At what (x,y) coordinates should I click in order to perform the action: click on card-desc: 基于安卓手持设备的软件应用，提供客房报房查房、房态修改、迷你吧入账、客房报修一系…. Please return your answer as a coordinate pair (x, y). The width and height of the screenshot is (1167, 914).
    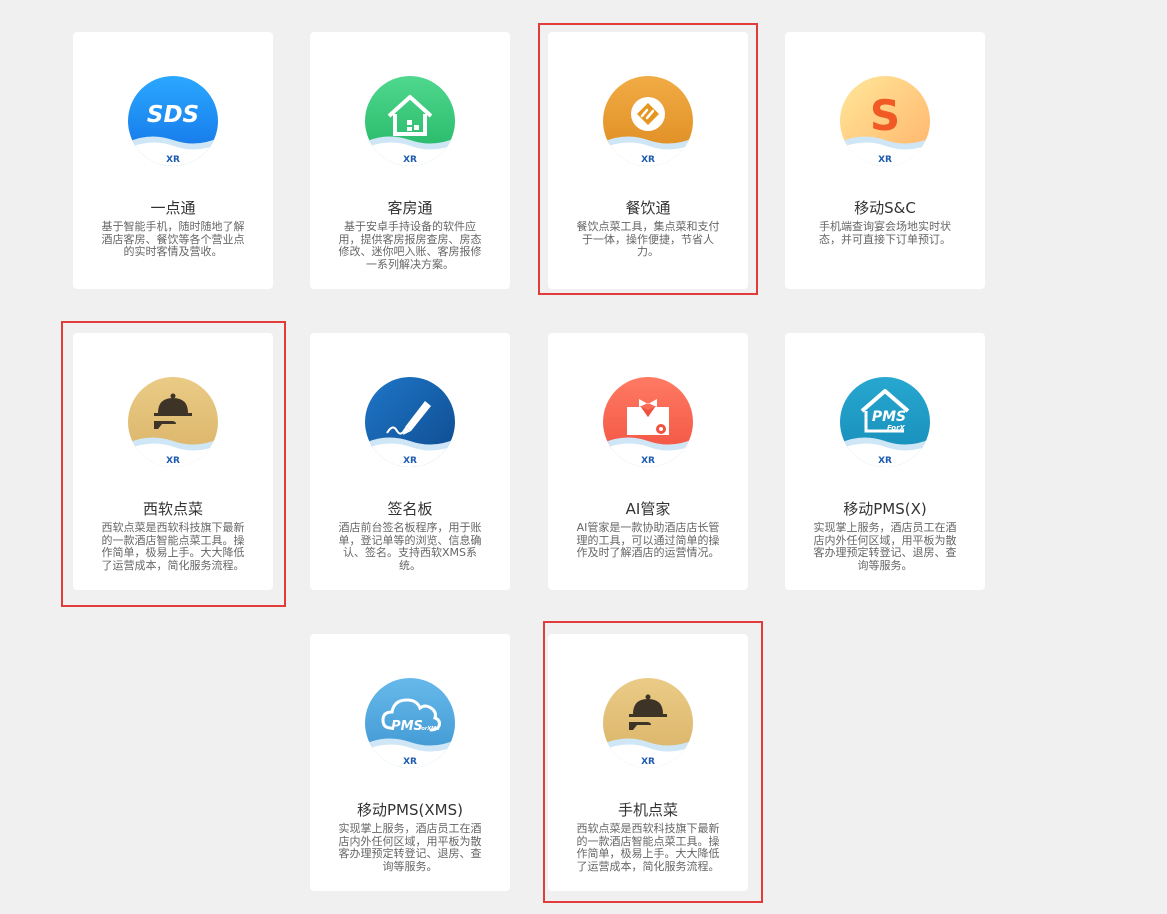
    Looking at the image, I should click on (410, 245).